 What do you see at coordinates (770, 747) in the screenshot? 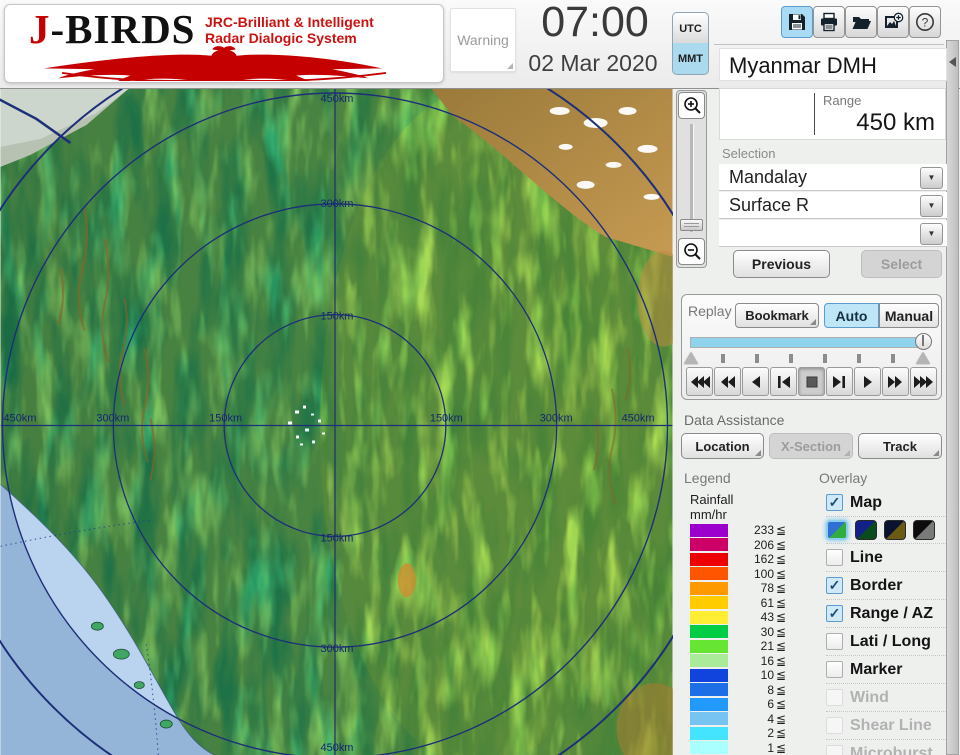
I see `legend-value: 1` at bounding box center [770, 747].